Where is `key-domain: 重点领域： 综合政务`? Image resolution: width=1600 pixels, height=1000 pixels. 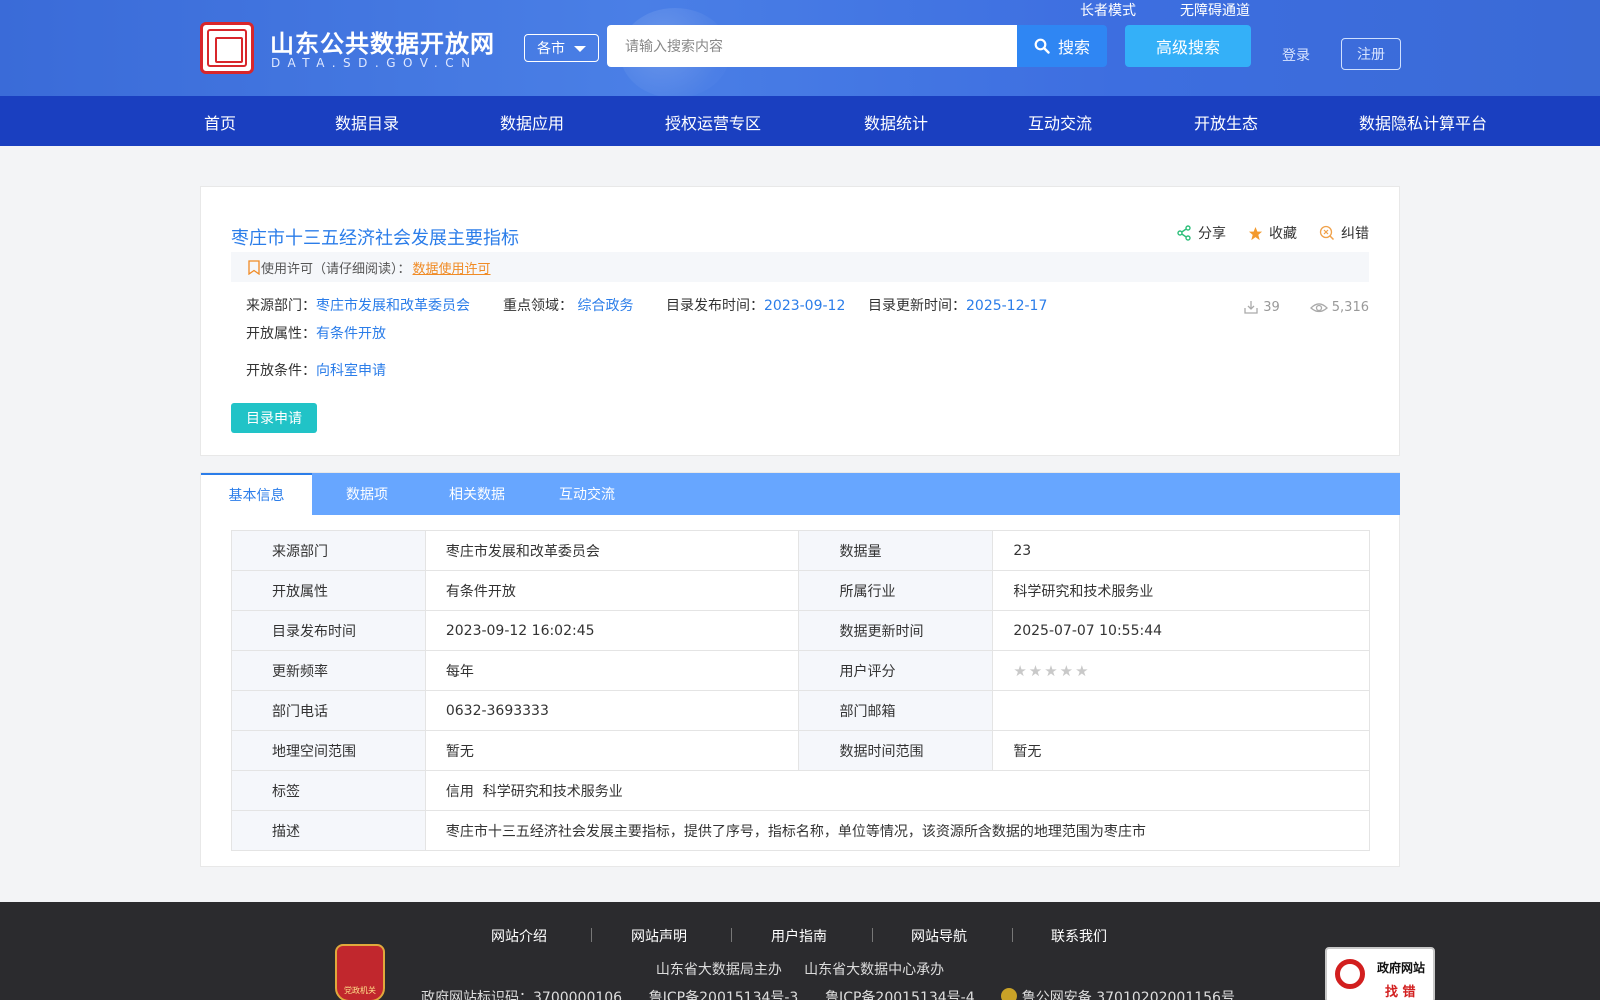 key-domain: 重点领域： 综合政务 is located at coordinates (568, 305).